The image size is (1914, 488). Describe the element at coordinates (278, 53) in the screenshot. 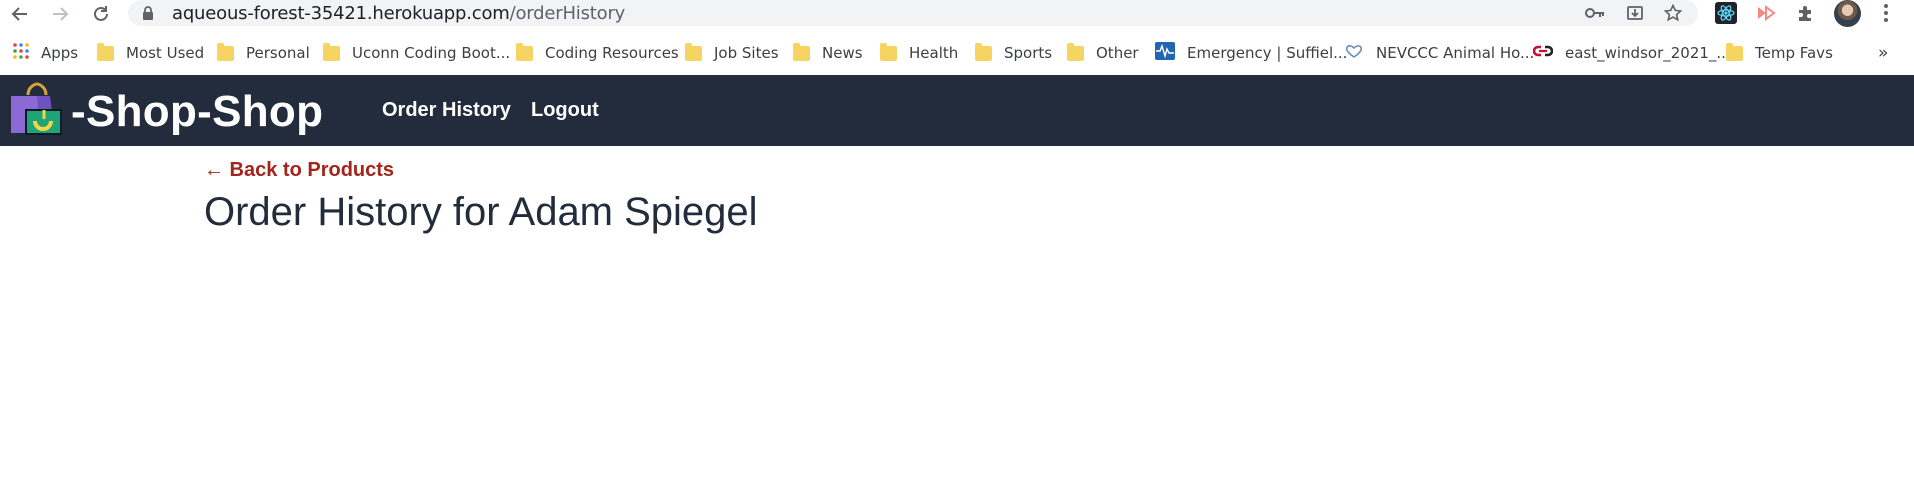

I see `bookmark-label: Personal` at that location.